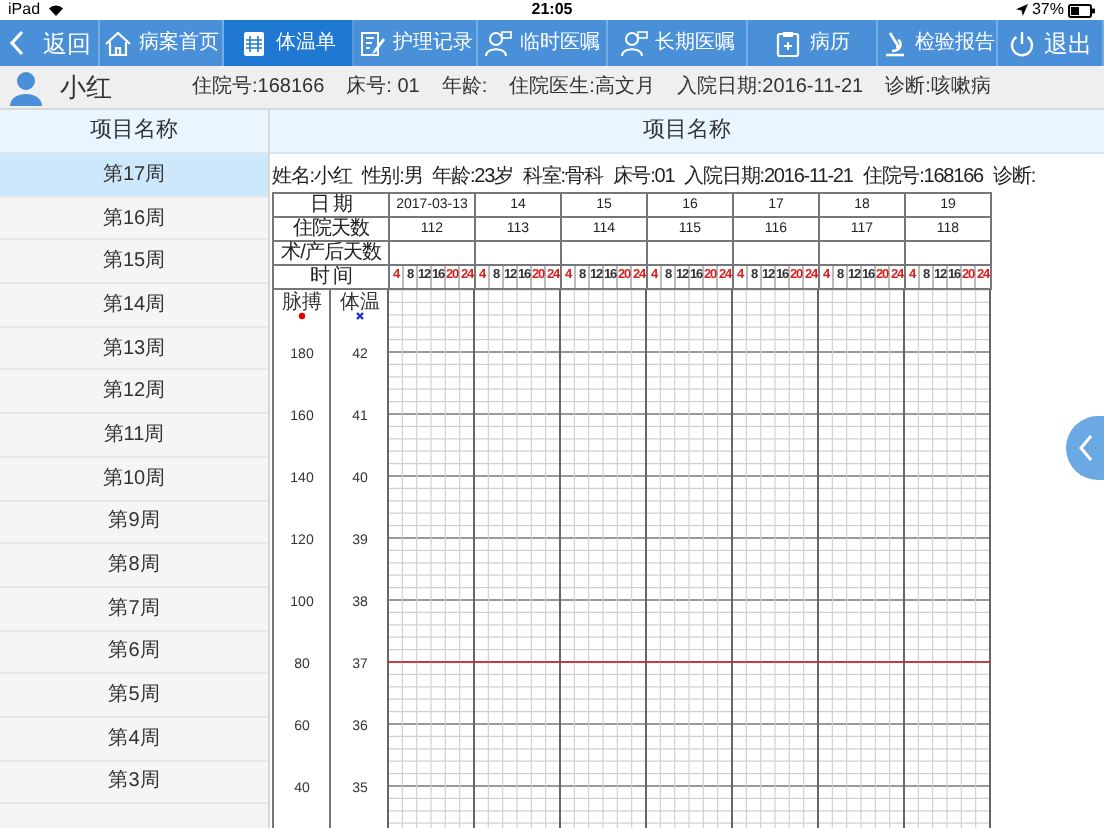  Describe the element at coordinates (117, 43) in the screenshot. I see `house-icon` at that location.